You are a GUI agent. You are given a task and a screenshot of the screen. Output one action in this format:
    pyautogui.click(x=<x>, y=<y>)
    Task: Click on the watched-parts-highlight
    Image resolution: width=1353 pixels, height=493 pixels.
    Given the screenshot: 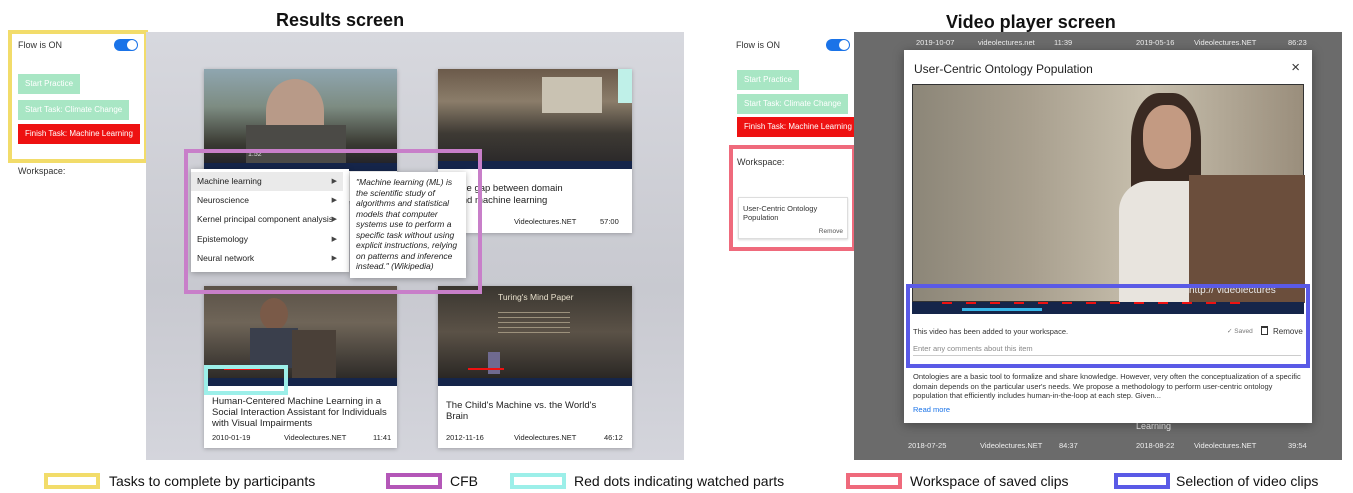 What is the action you would take?
    pyautogui.click(x=246, y=380)
    